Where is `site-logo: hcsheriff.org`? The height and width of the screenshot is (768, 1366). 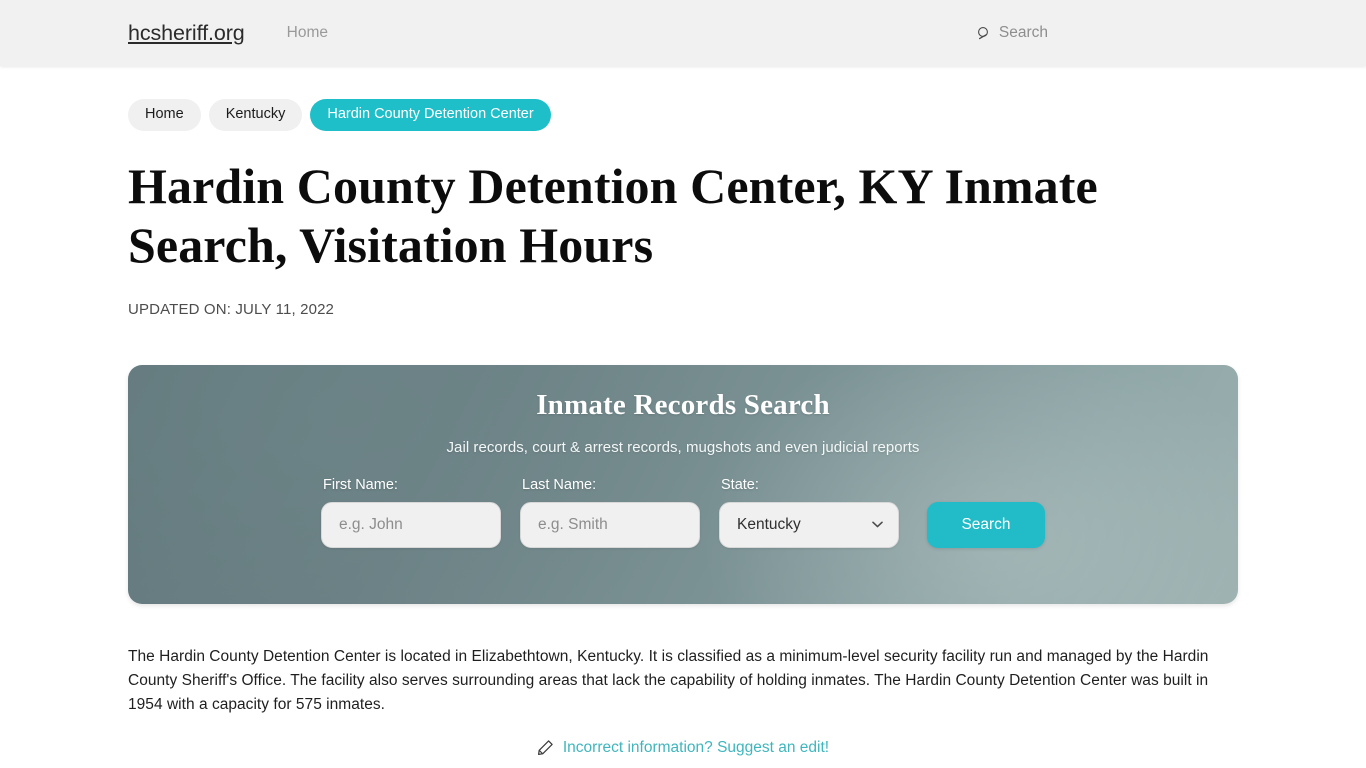 site-logo: hcsheriff.org is located at coordinates (186, 33).